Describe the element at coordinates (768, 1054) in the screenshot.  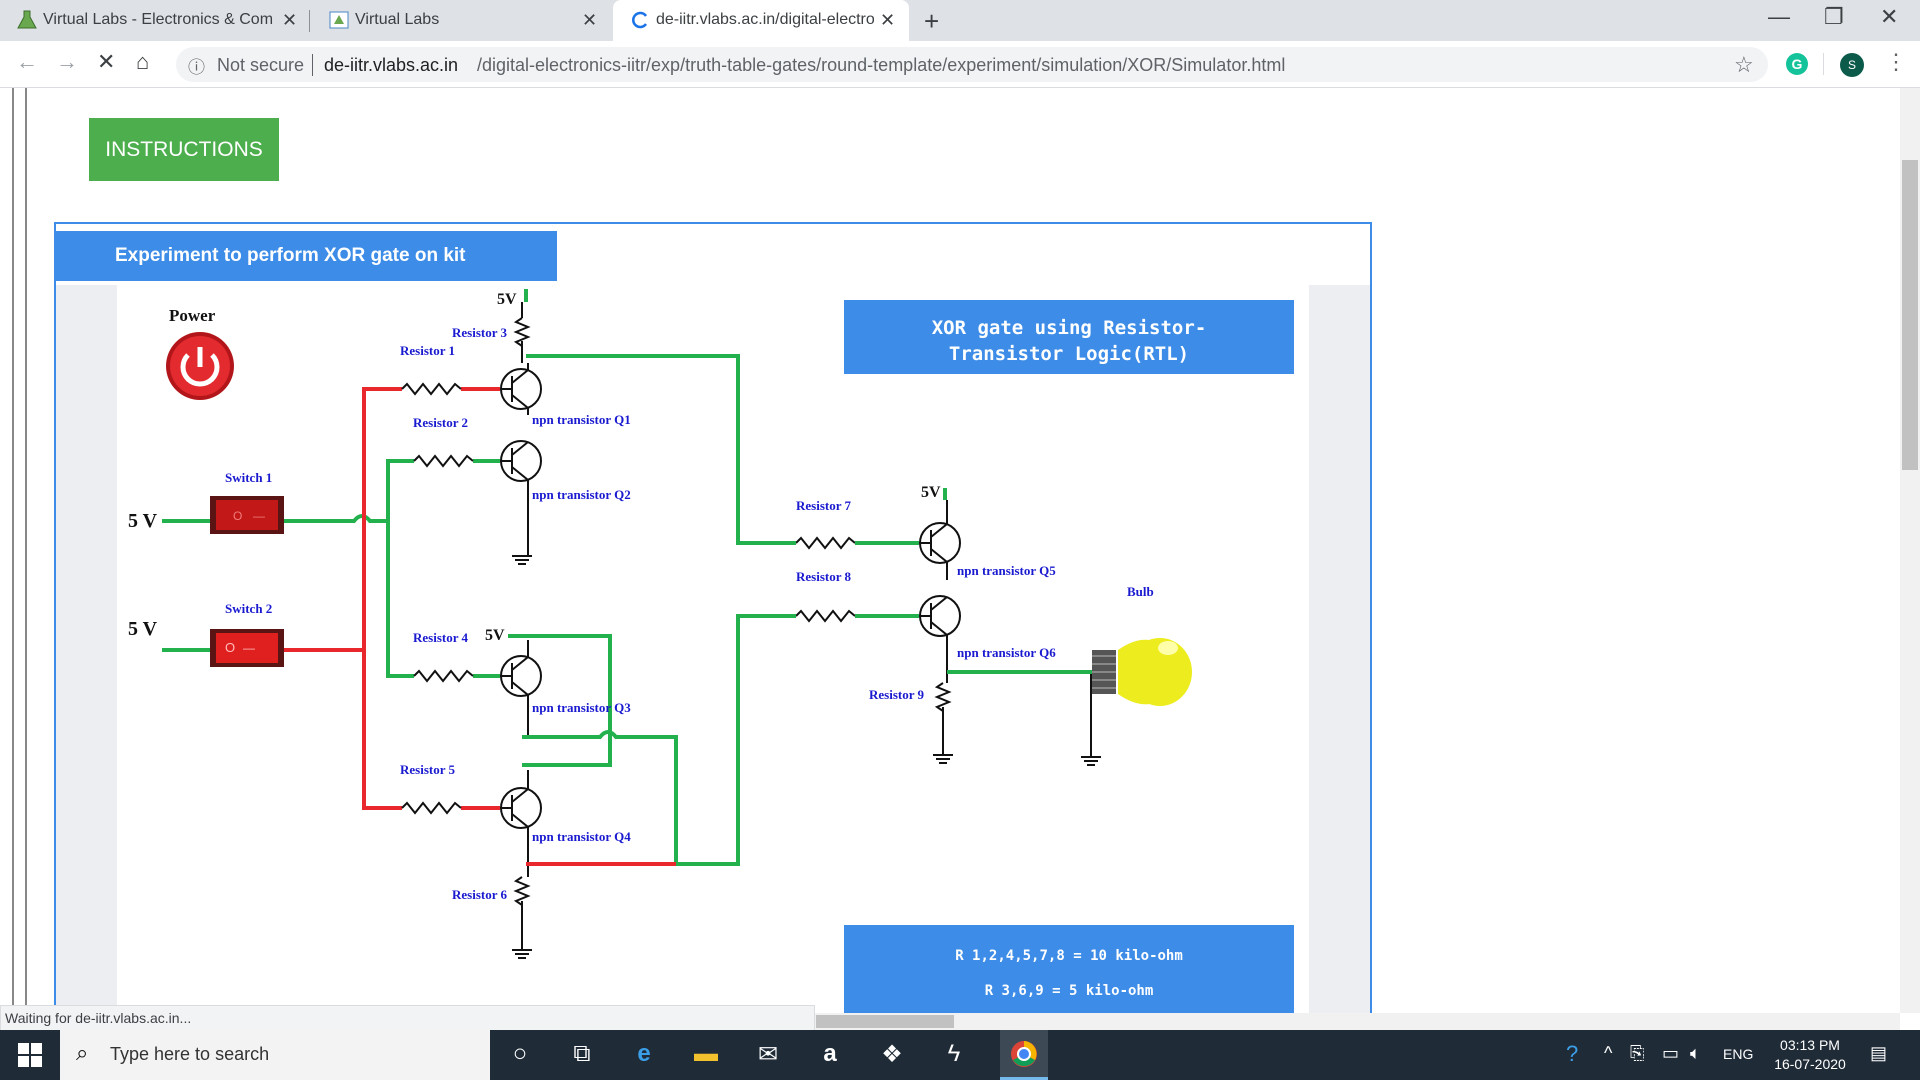
I see `mail-icon: ✉` at that location.